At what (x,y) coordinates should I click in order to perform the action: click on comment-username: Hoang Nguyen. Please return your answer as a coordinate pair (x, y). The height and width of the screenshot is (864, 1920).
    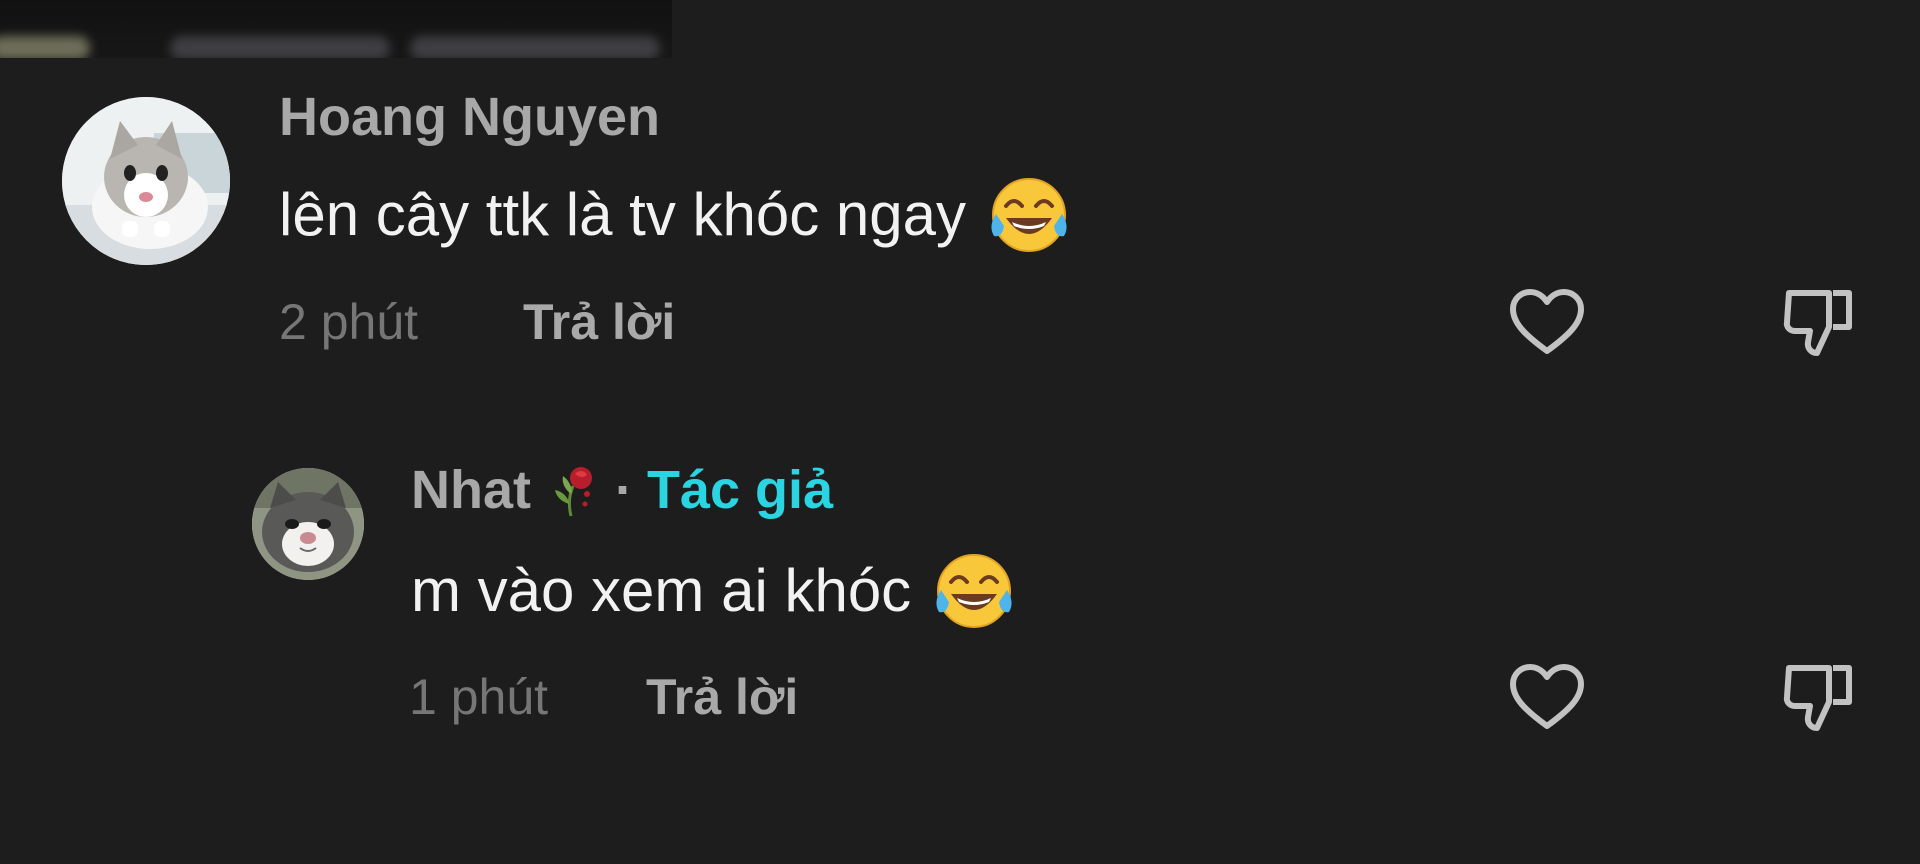
    Looking at the image, I should click on (469, 117).